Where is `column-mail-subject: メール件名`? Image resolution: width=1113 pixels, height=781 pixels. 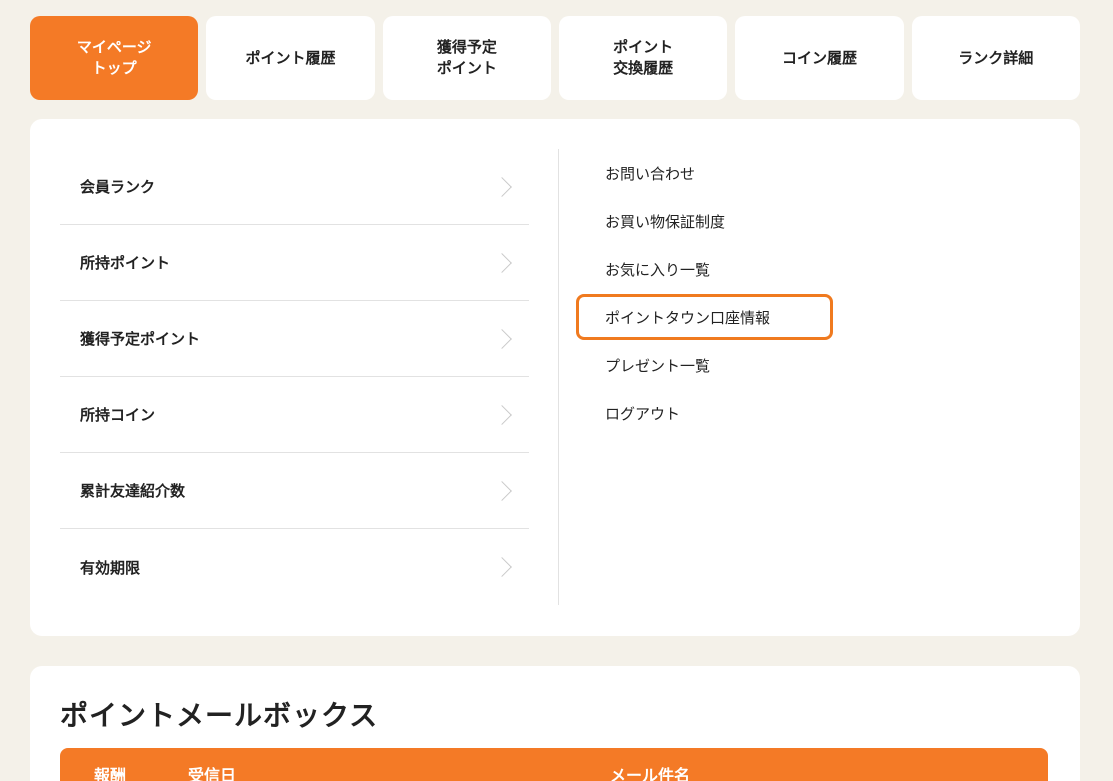 column-mail-subject: メール件名 is located at coordinates (650, 773).